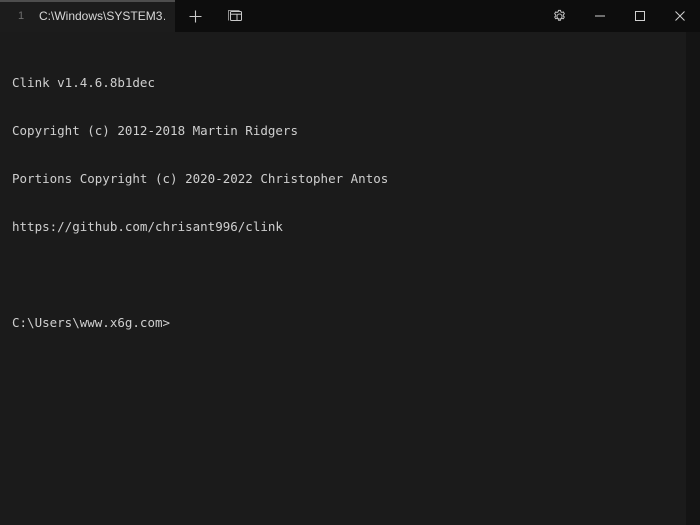 Image resolution: width=700 pixels, height=525 pixels. Describe the element at coordinates (396, 16) in the screenshot. I see `titlebar-drag-region` at that location.